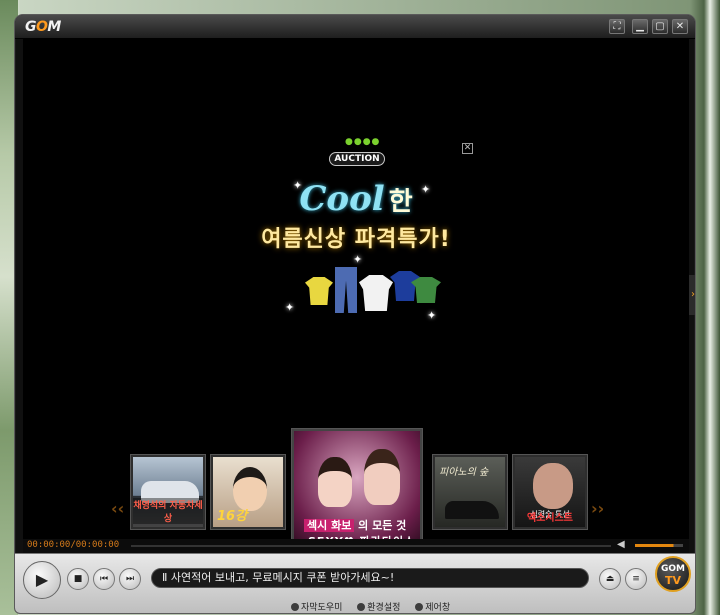  I want to click on fullscreen-button: ⛶, so click(617, 26).